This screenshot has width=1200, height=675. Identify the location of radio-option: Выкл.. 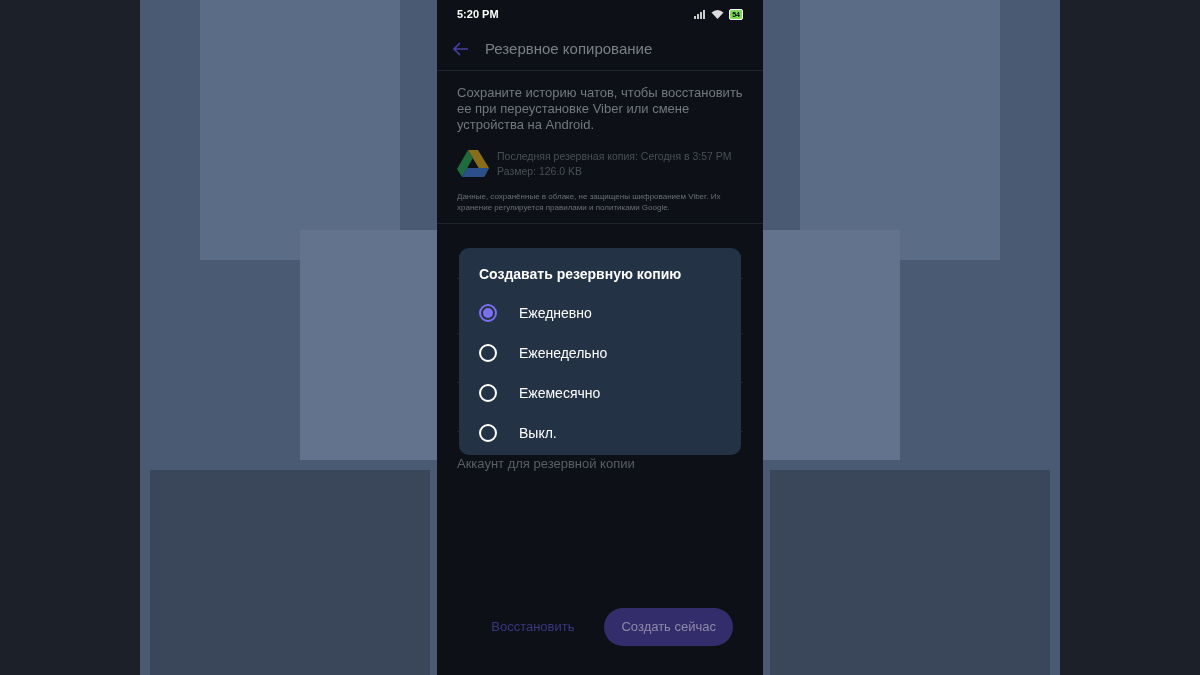
(600, 433).